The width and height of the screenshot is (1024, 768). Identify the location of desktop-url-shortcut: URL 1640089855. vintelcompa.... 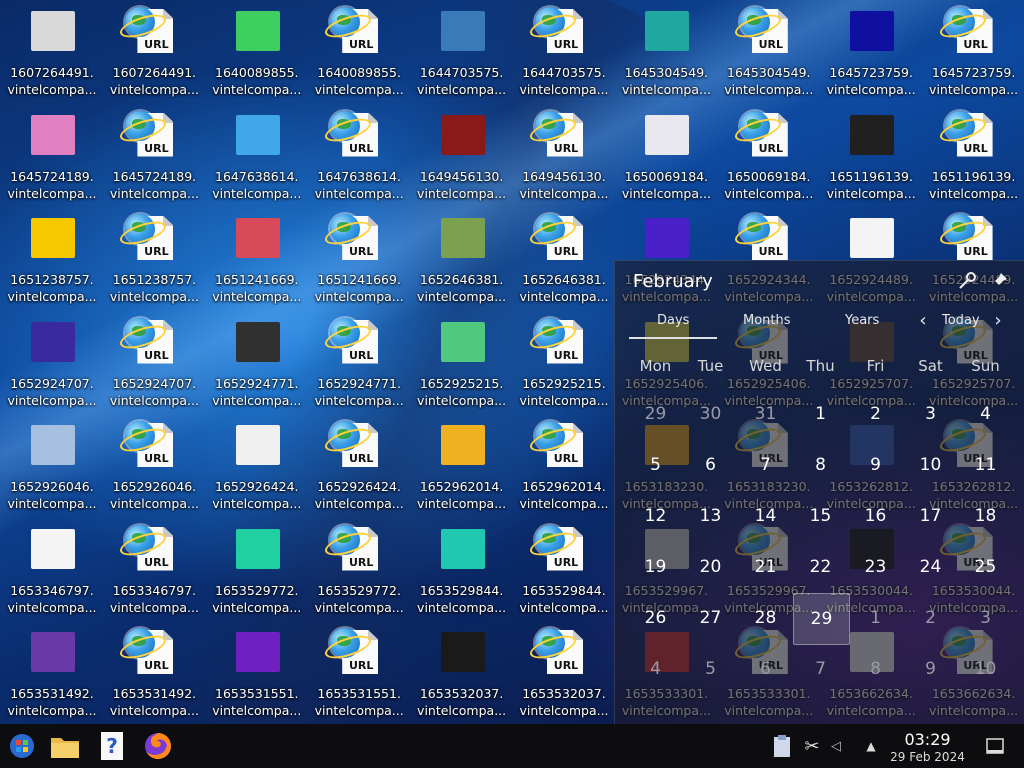
(359, 52).